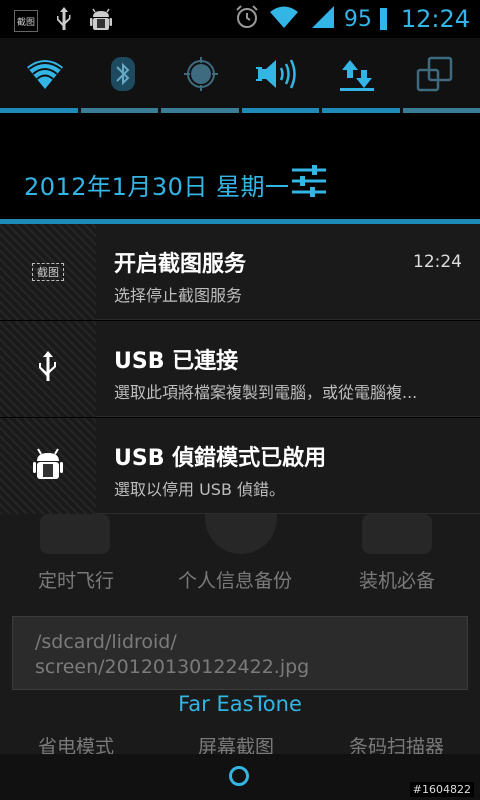 The image size is (480, 800). Describe the element at coordinates (247, 19) in the screenshot. I see `alarm-icon` at that location.